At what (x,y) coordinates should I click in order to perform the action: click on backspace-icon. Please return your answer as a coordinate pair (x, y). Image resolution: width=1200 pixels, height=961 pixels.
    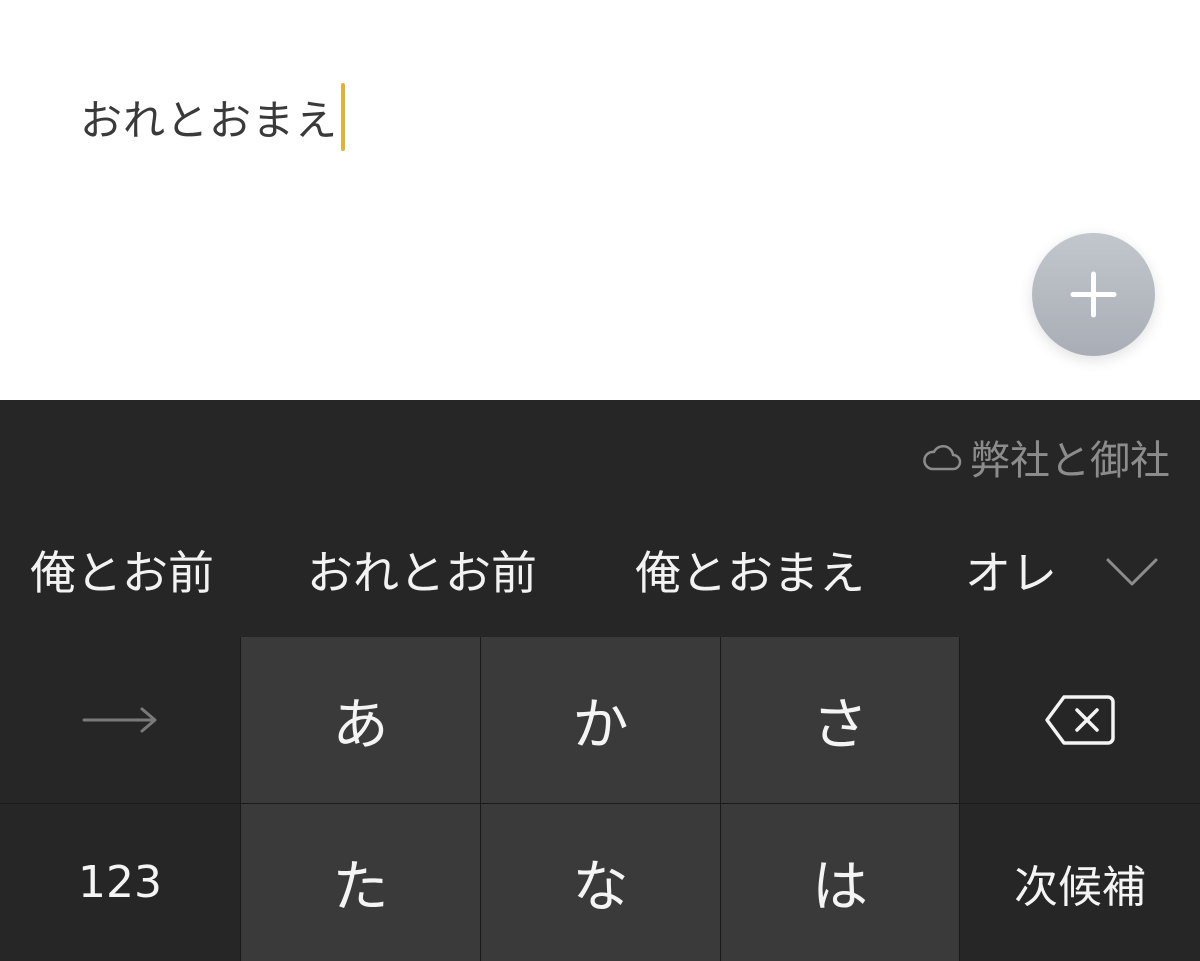
    Looking at the image, I should click on (1080, 720).